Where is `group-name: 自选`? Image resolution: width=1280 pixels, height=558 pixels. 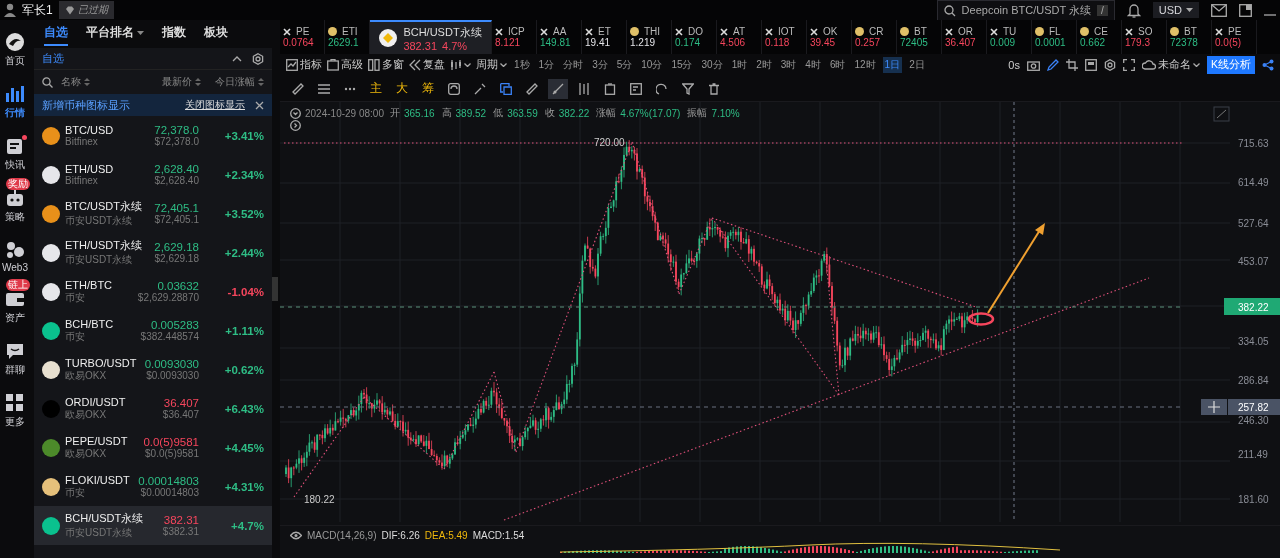
group-name: 自选 is located at coordinates (53, 58).